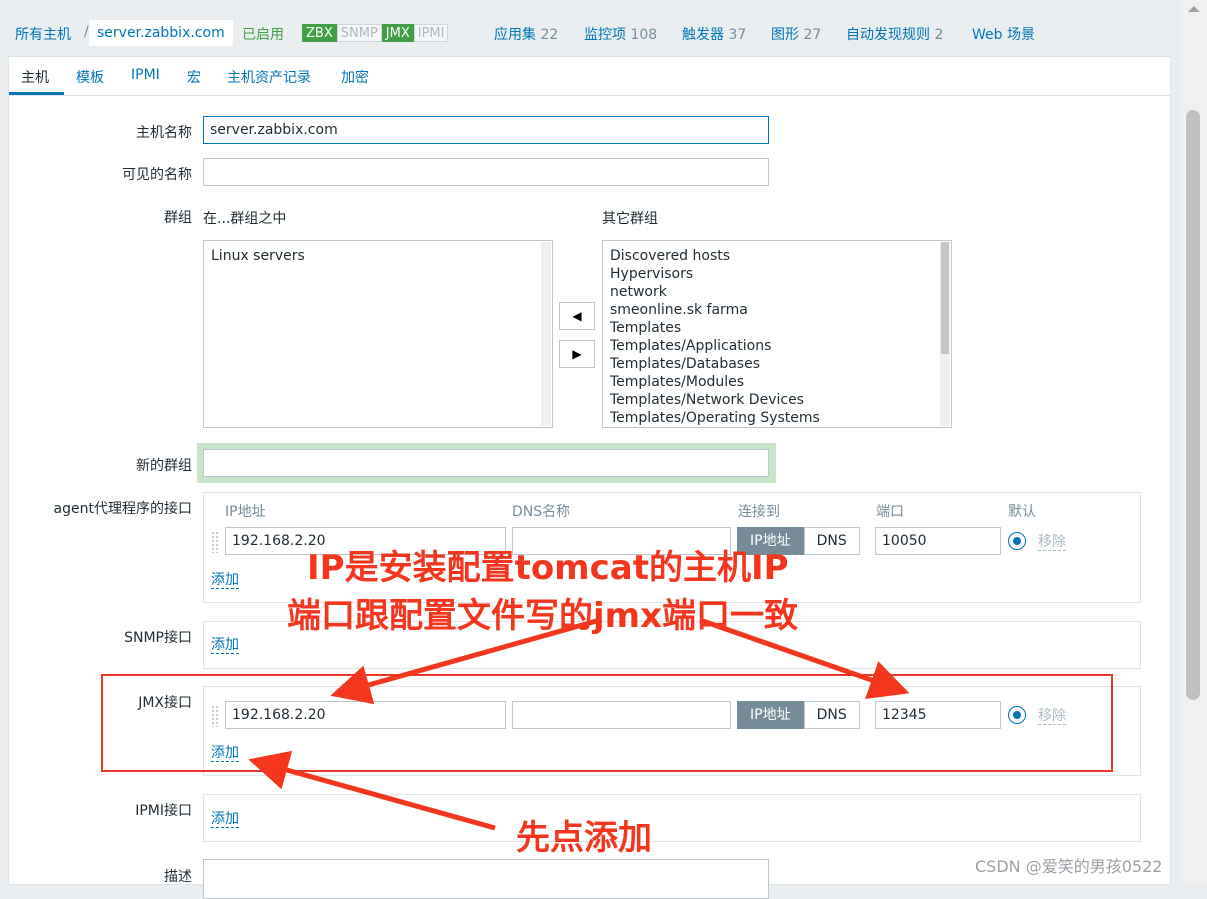  I want to click on annotation-line2: 端口跟配置文件写的jmx端口一致, so click(543, 616).